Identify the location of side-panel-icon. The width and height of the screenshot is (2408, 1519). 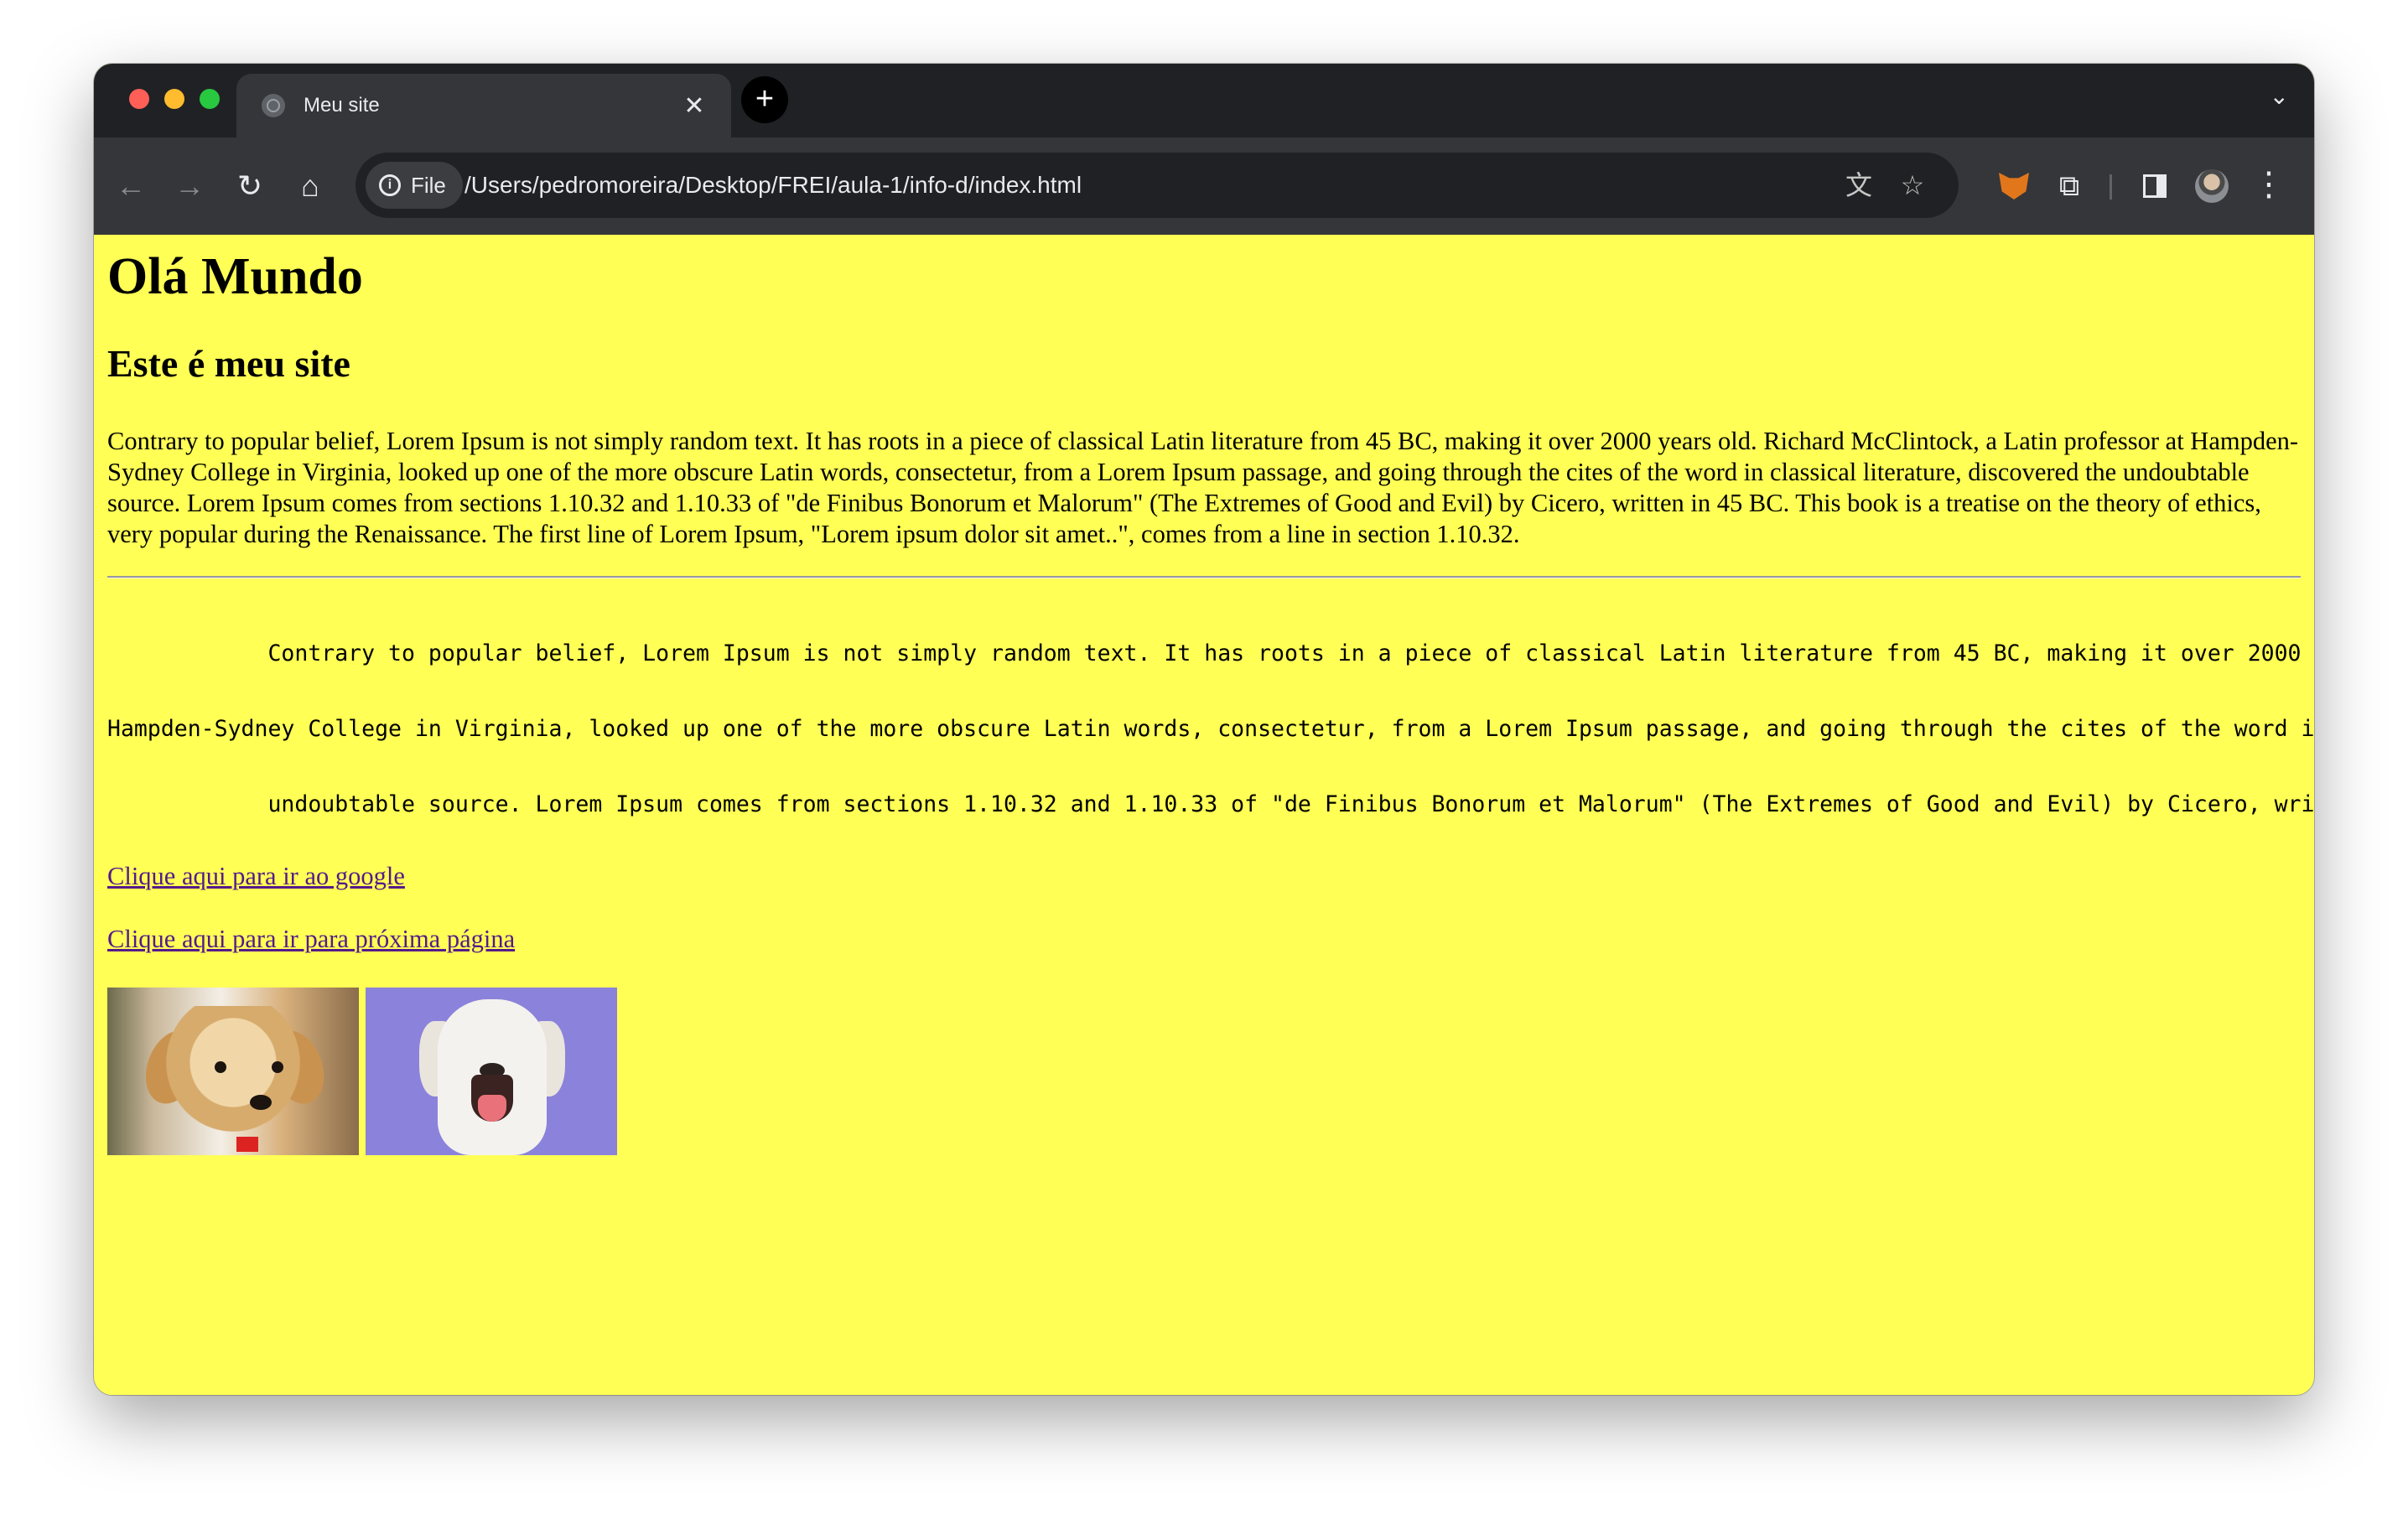
(2155, 186).